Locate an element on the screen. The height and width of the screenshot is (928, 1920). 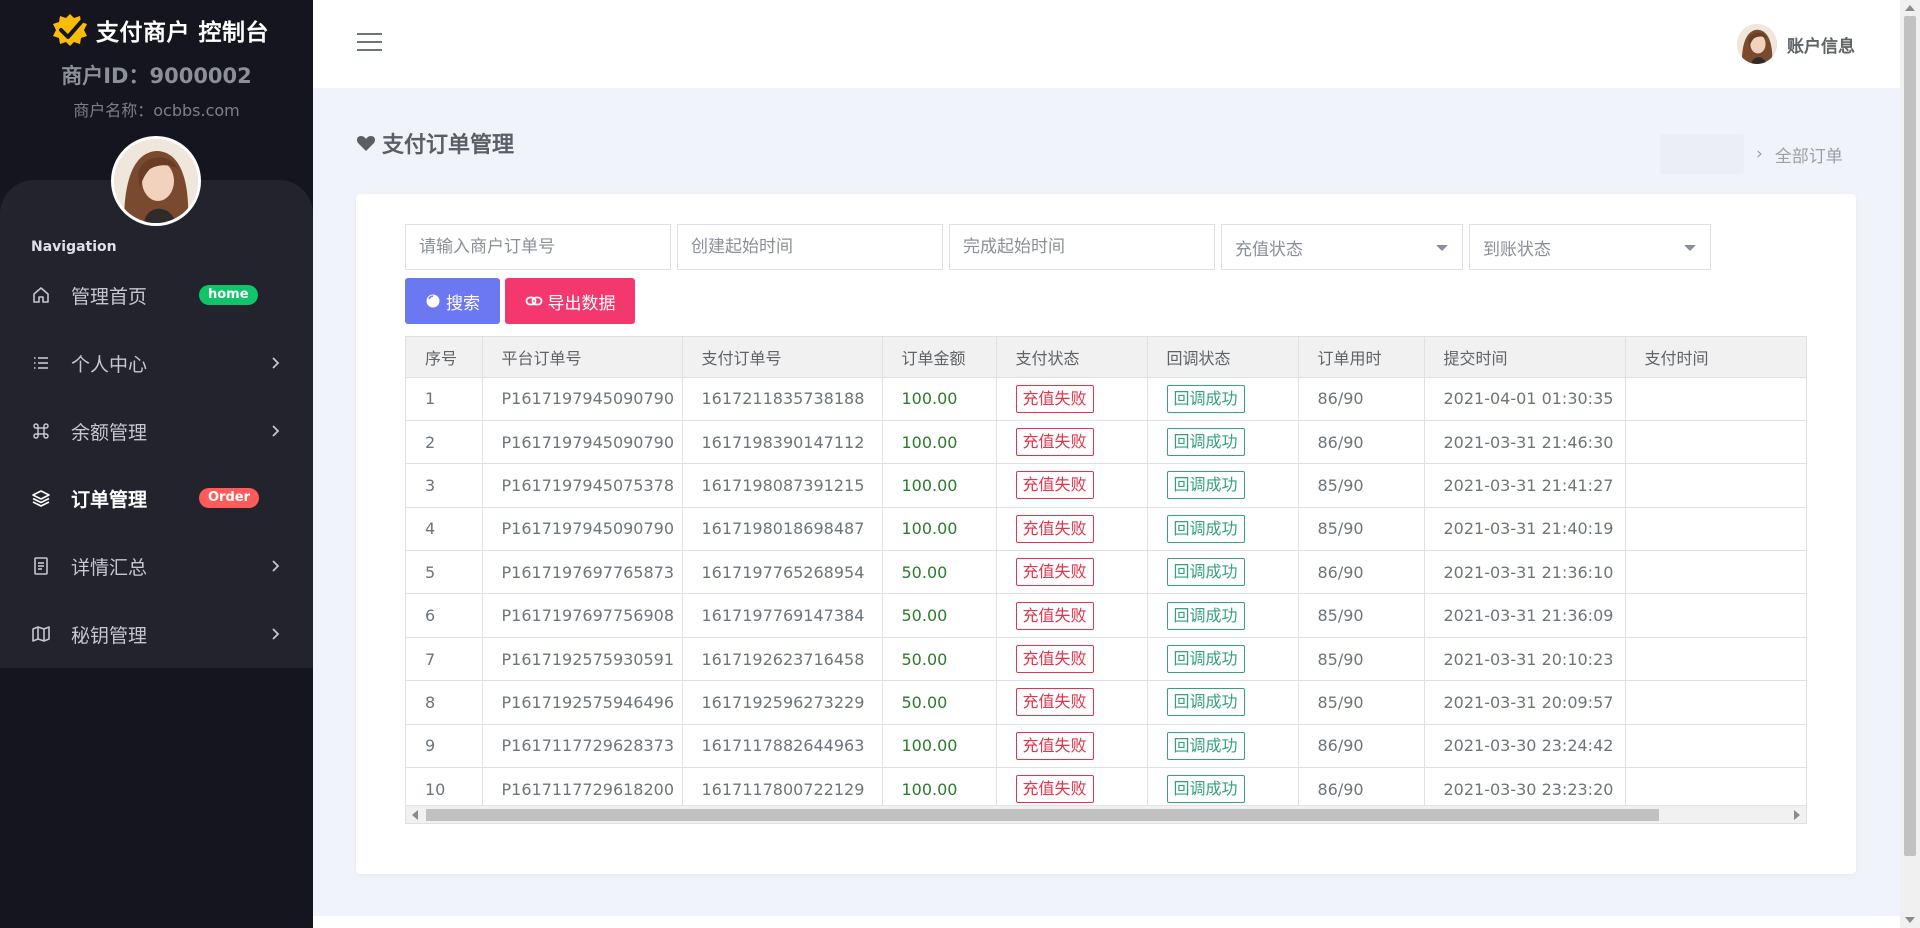
create-time-input is located at coordinates (810, 247).